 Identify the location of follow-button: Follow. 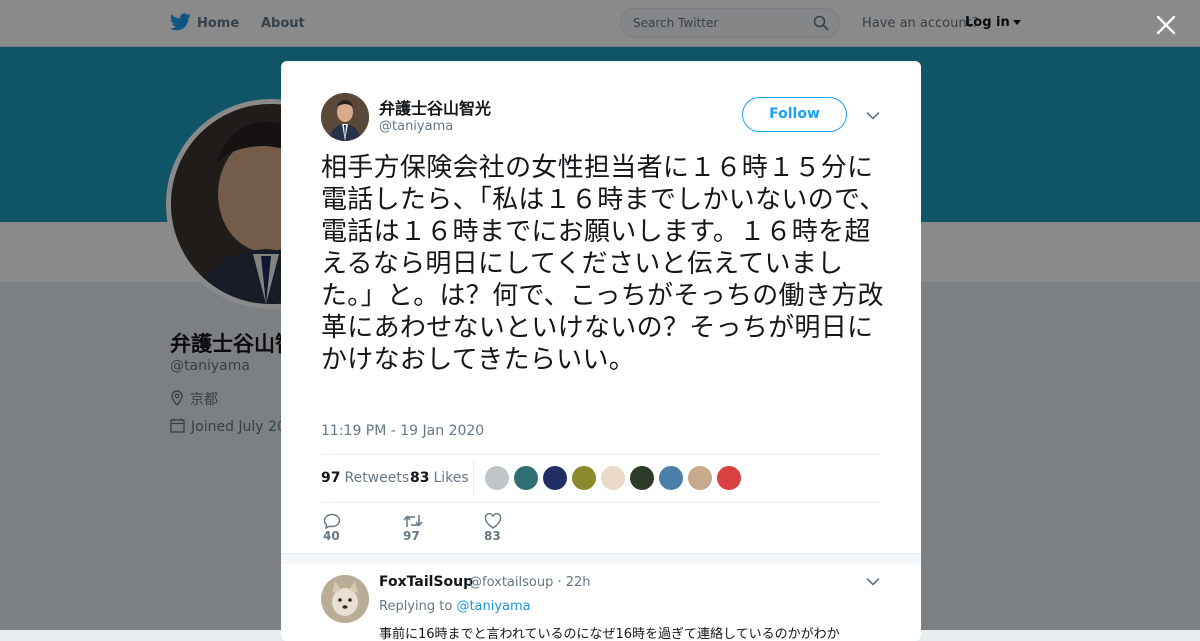
(794, 114).